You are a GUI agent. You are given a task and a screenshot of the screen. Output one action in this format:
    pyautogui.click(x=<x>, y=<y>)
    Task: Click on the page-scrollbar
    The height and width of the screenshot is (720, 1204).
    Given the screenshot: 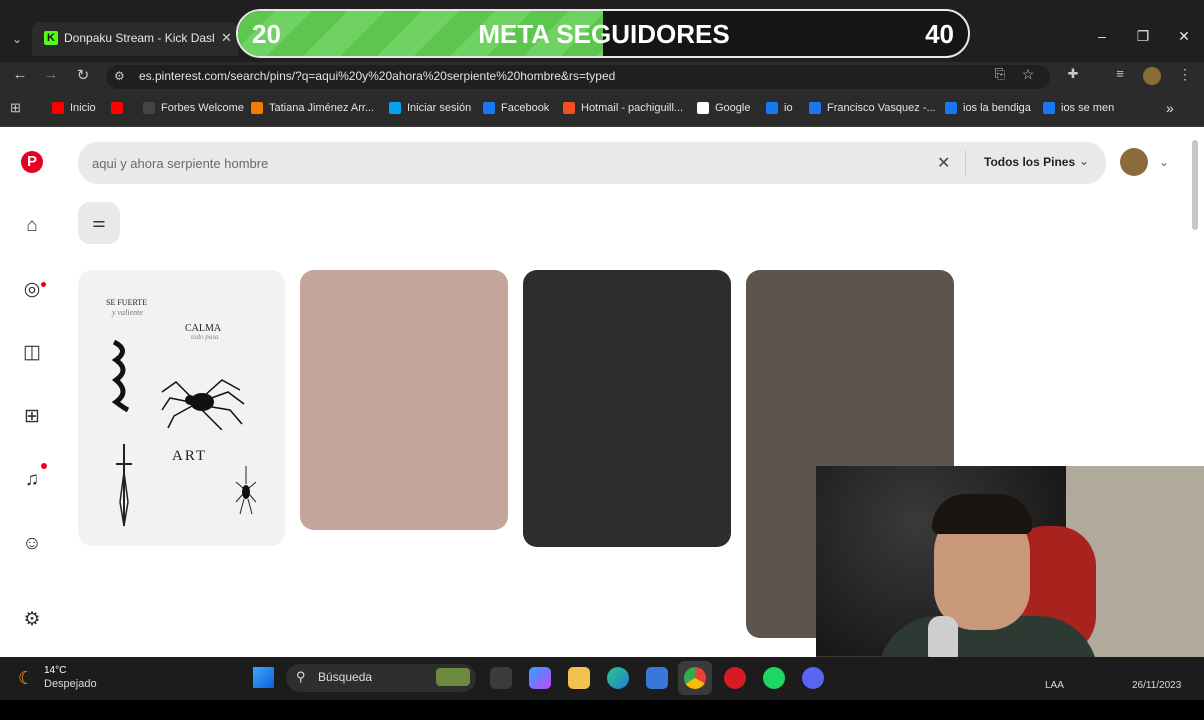 What is the action you would take?
    pyautogui.click(x=1195, y=185)
    